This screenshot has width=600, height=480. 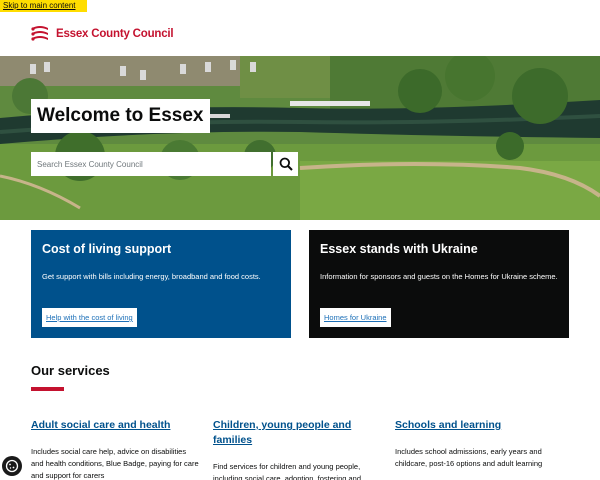 I want to click on search-bar, so click(x=164, y=164).